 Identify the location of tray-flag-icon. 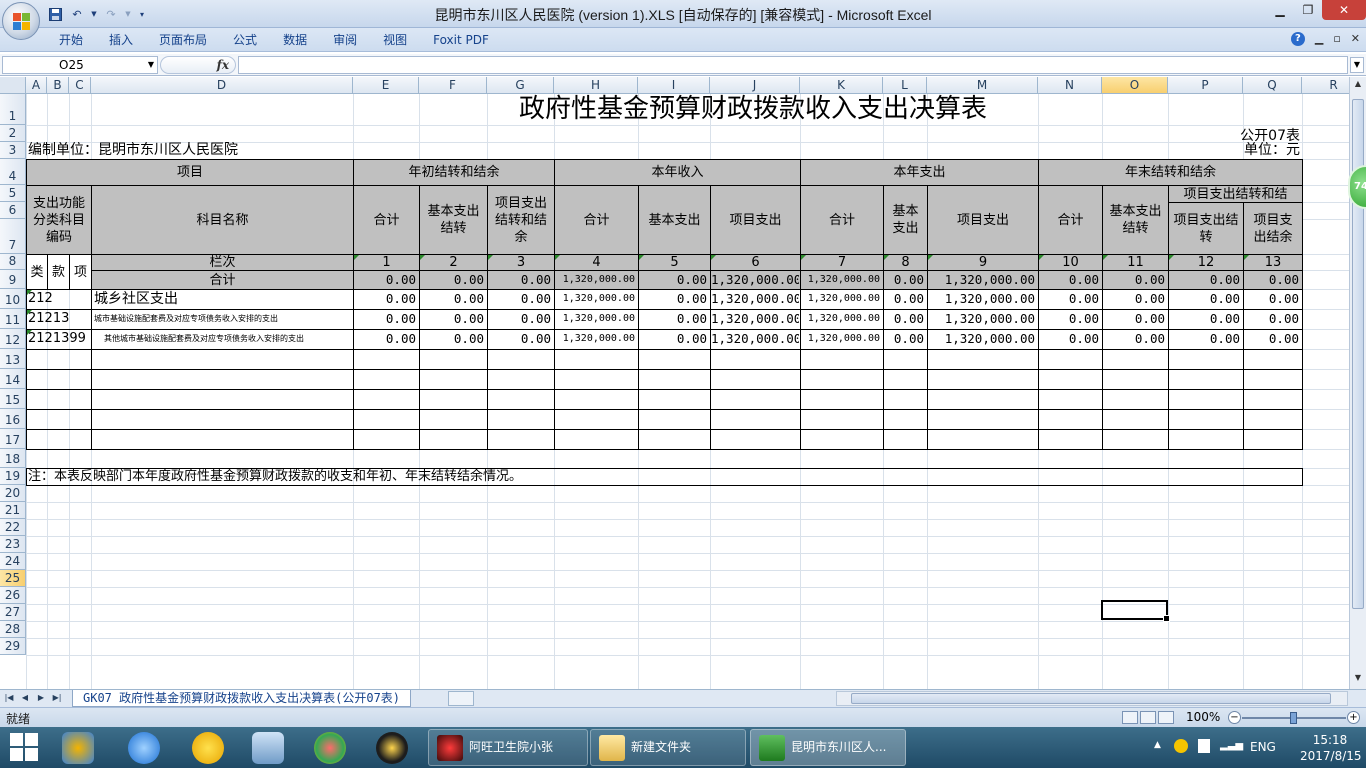
(1204, 746).